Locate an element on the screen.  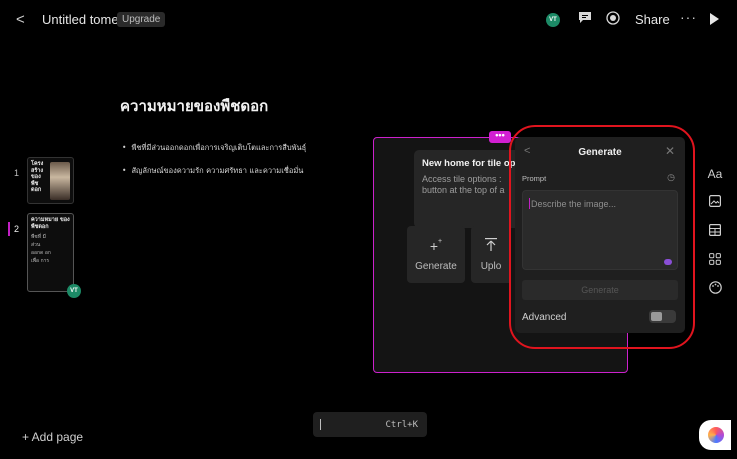
tooltip-body-line: button at the top of a is located at coordinates (463, 190).